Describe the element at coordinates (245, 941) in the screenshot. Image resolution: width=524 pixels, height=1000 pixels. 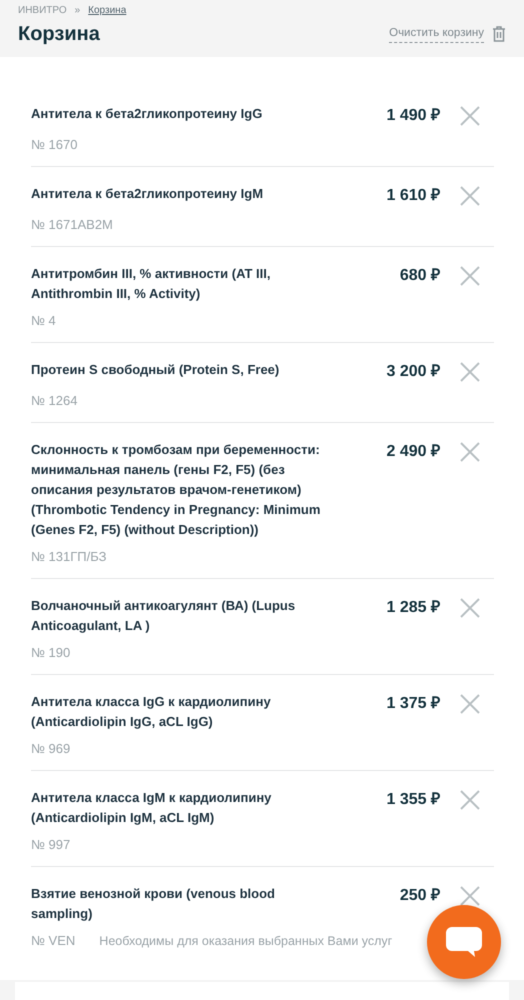
I see `item-note: Необходимы для оказания выбранных Вами услуг` at that location.